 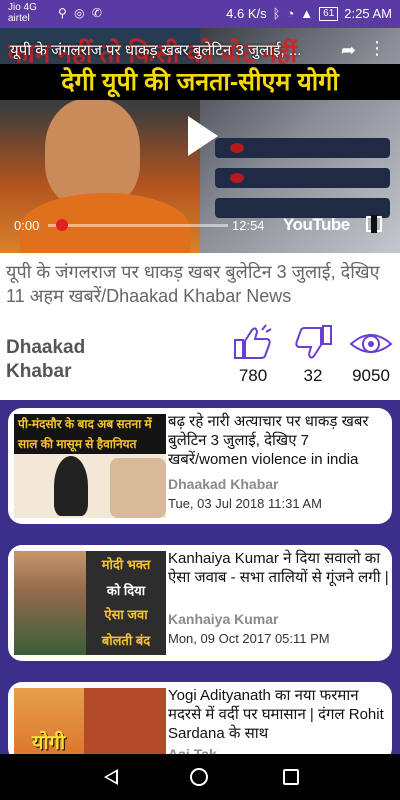 What do you see at coordinates (81, 13) in the screenshot?
I see `notification-icons: ⚲ ◎ ✆` at bounding box center [81, 13].